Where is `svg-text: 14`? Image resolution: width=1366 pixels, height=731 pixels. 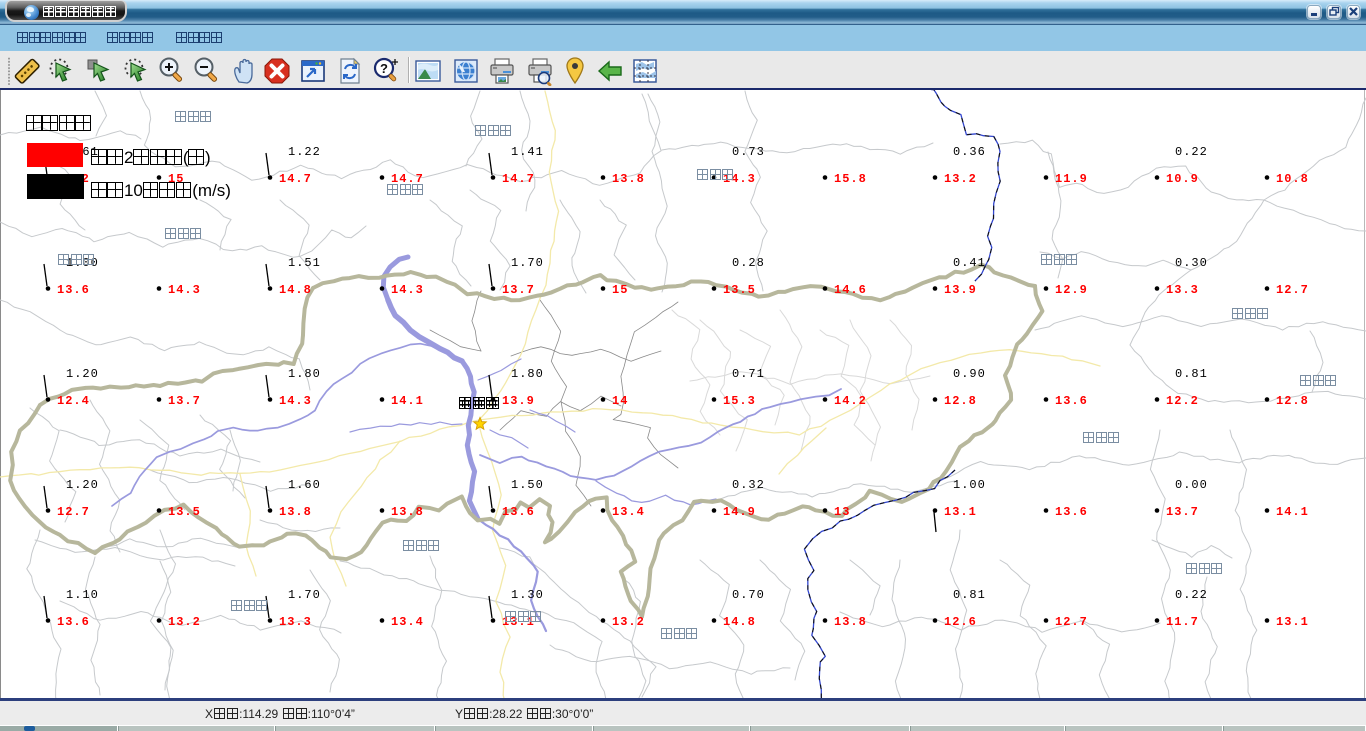 svg-text: 14 is located at coordinates (620, 401).